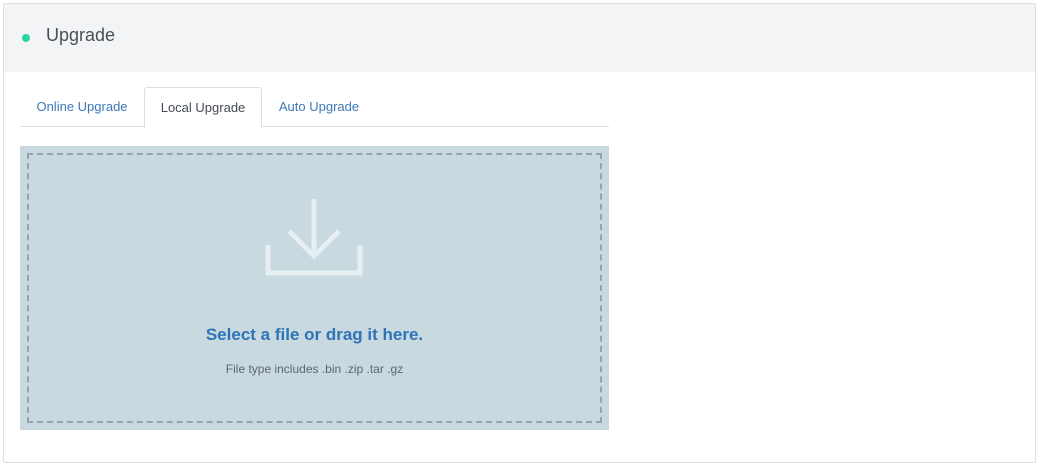 Image resolution: width=1041 pixels, height=467 pixels. Describe the element at coordinates (314, 334) in the screenshot. I see `dropzone-title: Select a file or drag it here.` at that location.